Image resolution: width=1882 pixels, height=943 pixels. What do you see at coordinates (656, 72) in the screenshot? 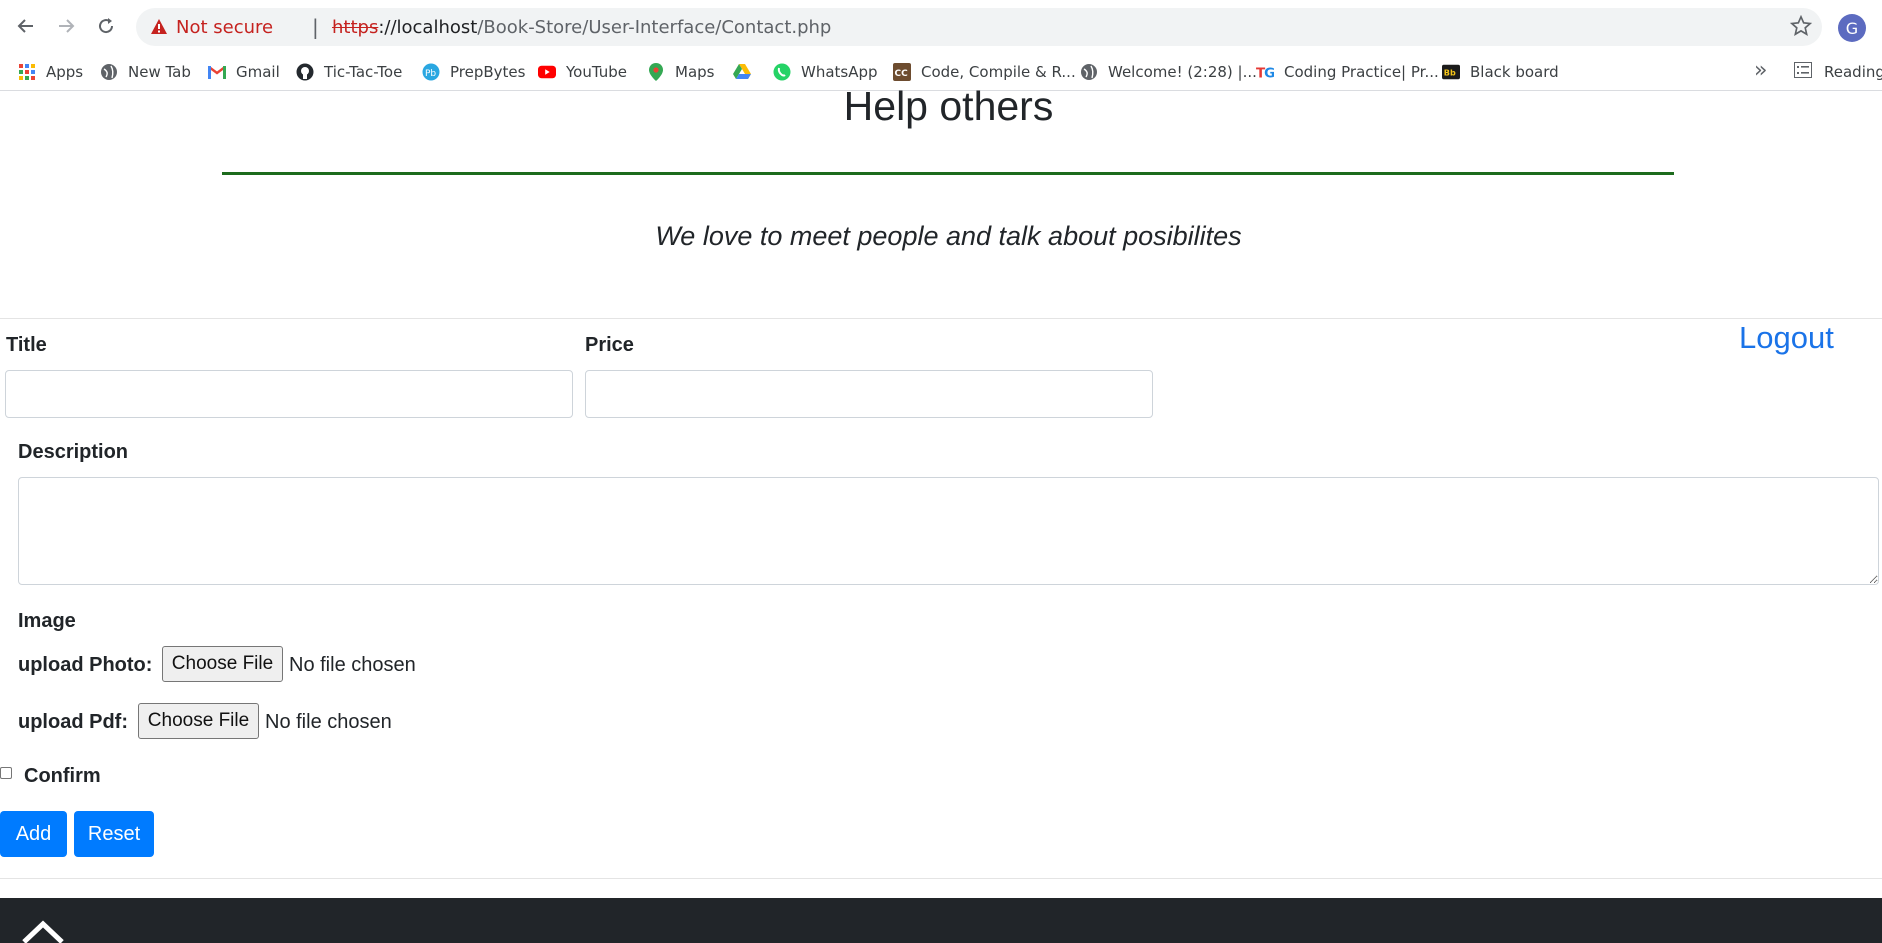
I see `maps-pin-icon` at bounding box center [656, 72].